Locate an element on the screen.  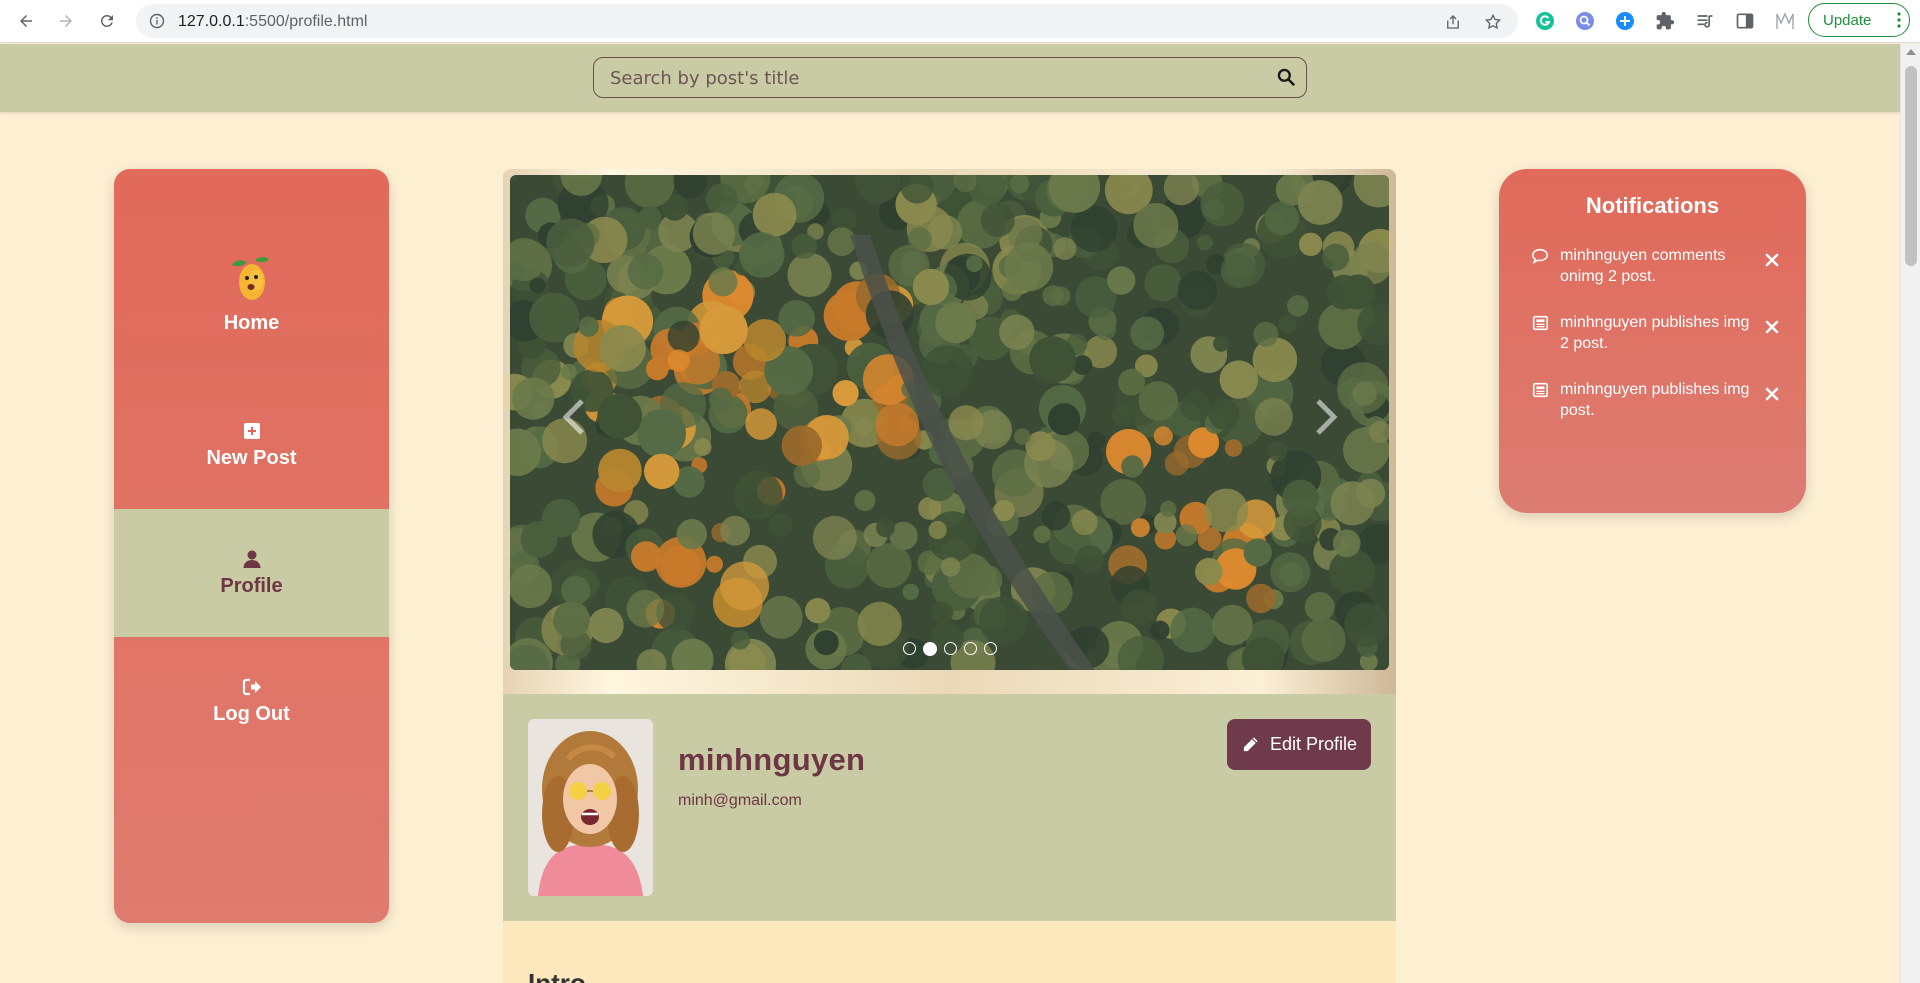
notification-text: minhnguyen publishes img 2 post. is located at coordinates (1655, 333).